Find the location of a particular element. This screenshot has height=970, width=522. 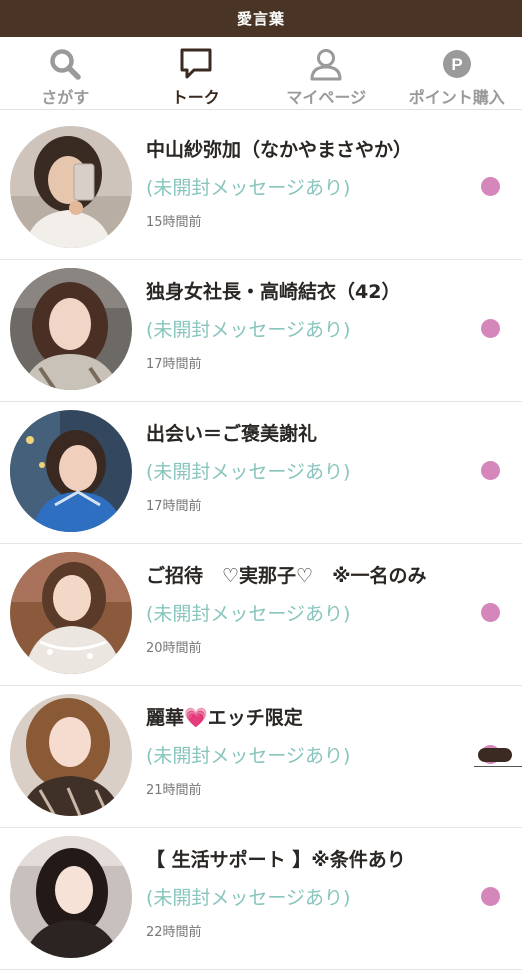

svg-text: P is located at coordinates (456, 64).